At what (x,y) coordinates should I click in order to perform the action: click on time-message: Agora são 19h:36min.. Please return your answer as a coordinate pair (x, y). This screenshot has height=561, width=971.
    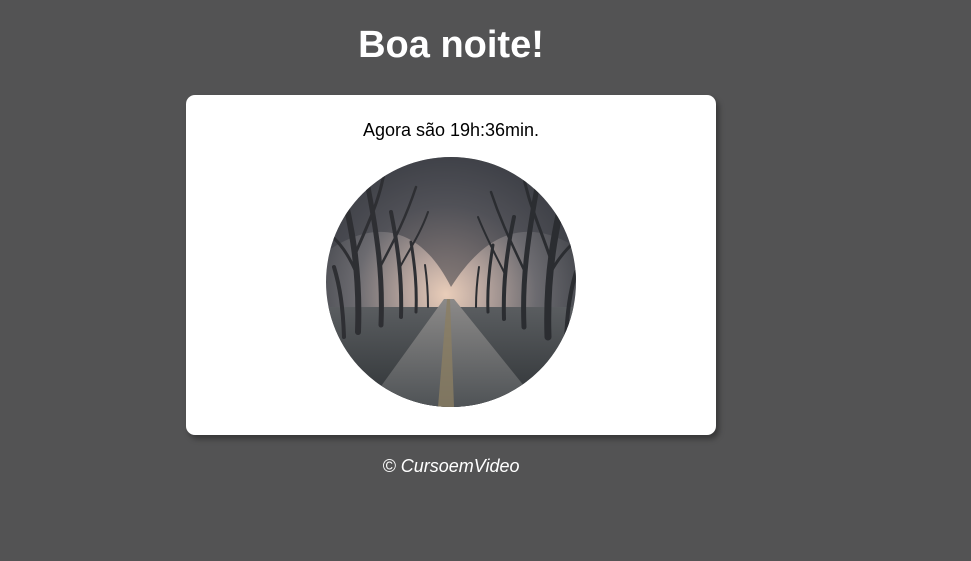
    Looking at the image, I should click on (451, 130).